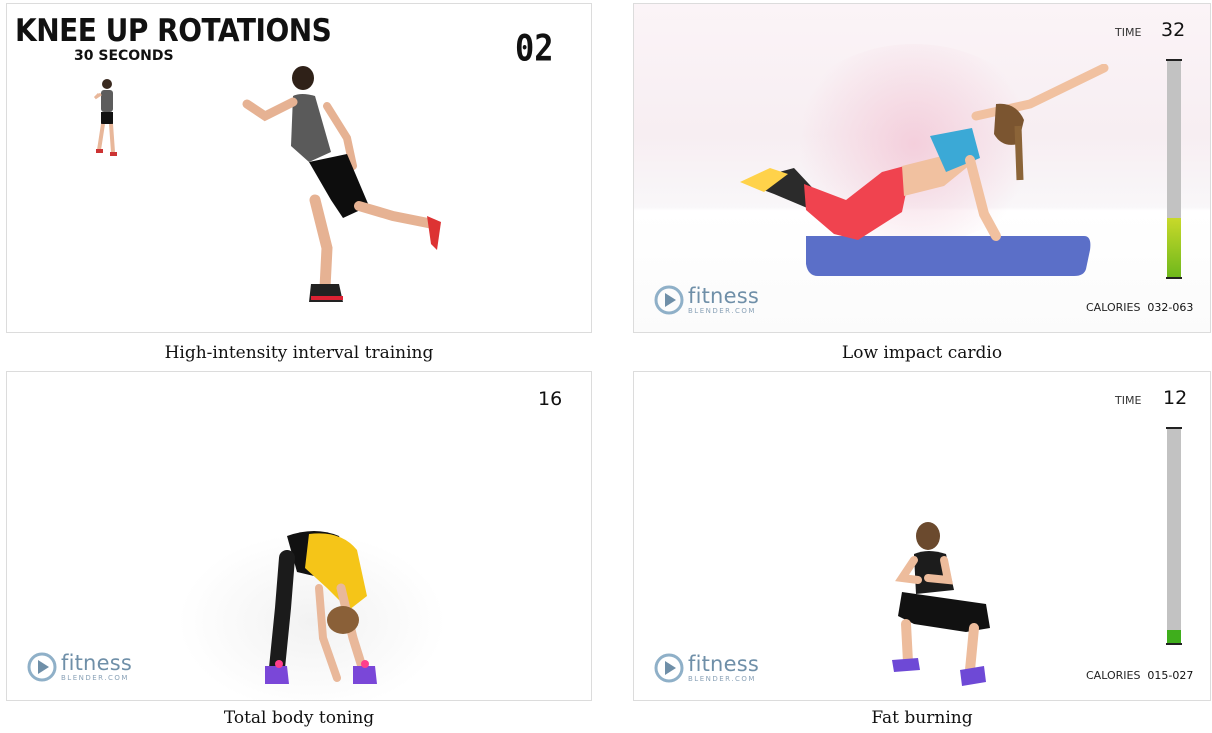  Describe the element at coordinates (922, 718) in the screenshot. I see `video-caption: Fat burning` at that location.